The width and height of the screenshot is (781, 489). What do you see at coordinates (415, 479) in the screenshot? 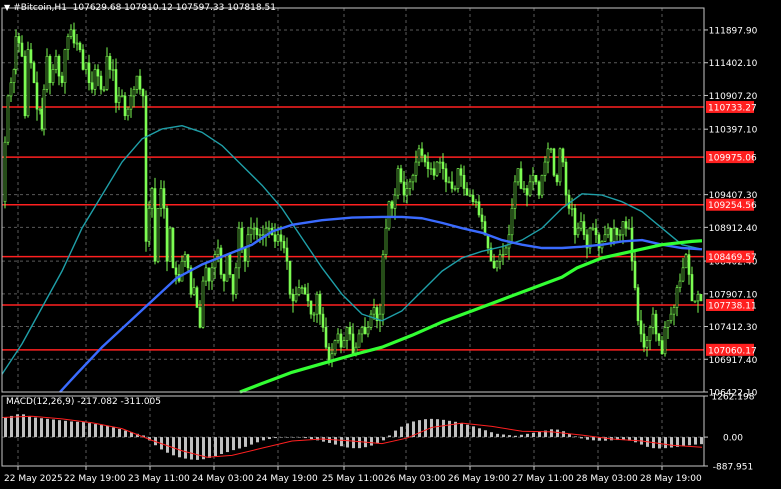
I see `x-tick-label: 26 May 03:00` at bounding box center [415, 479].